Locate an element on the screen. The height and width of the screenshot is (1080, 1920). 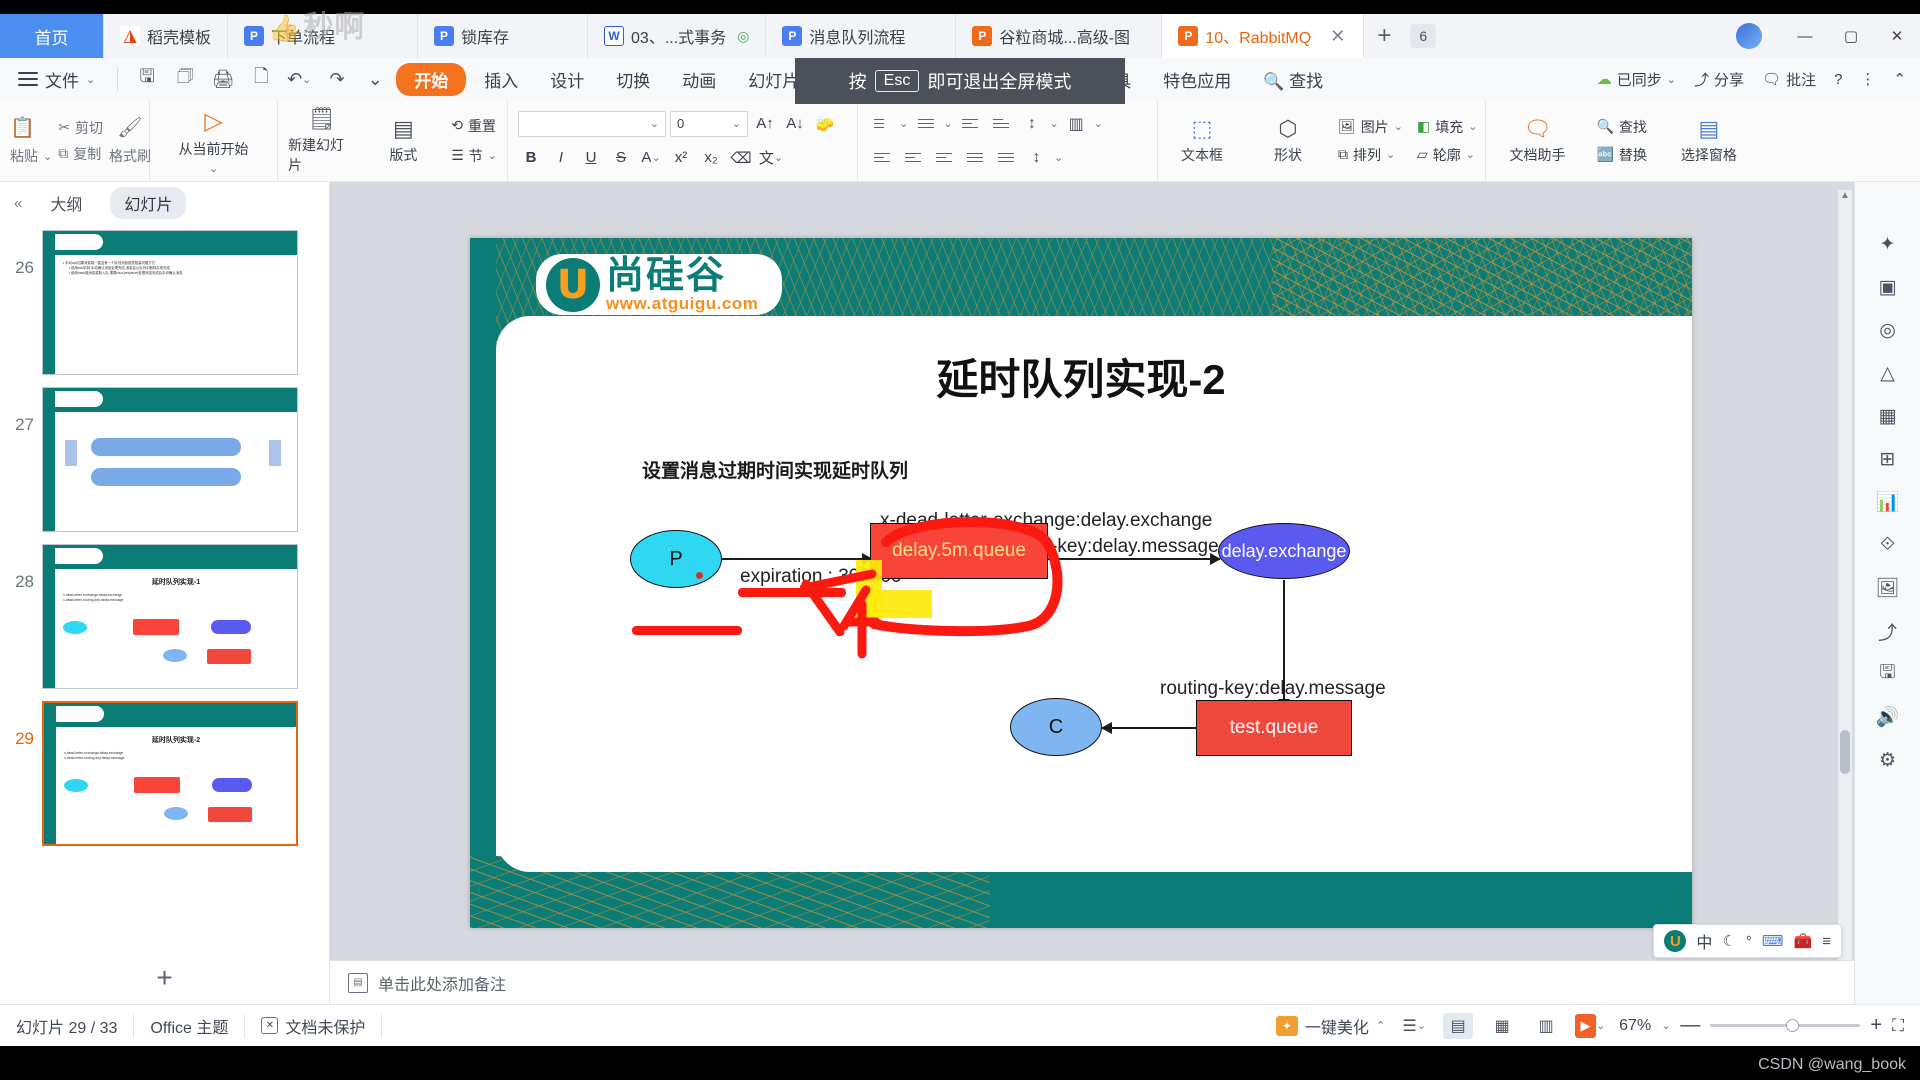
layout-button: ▤ 版式 is located at coordinates (404, 140).